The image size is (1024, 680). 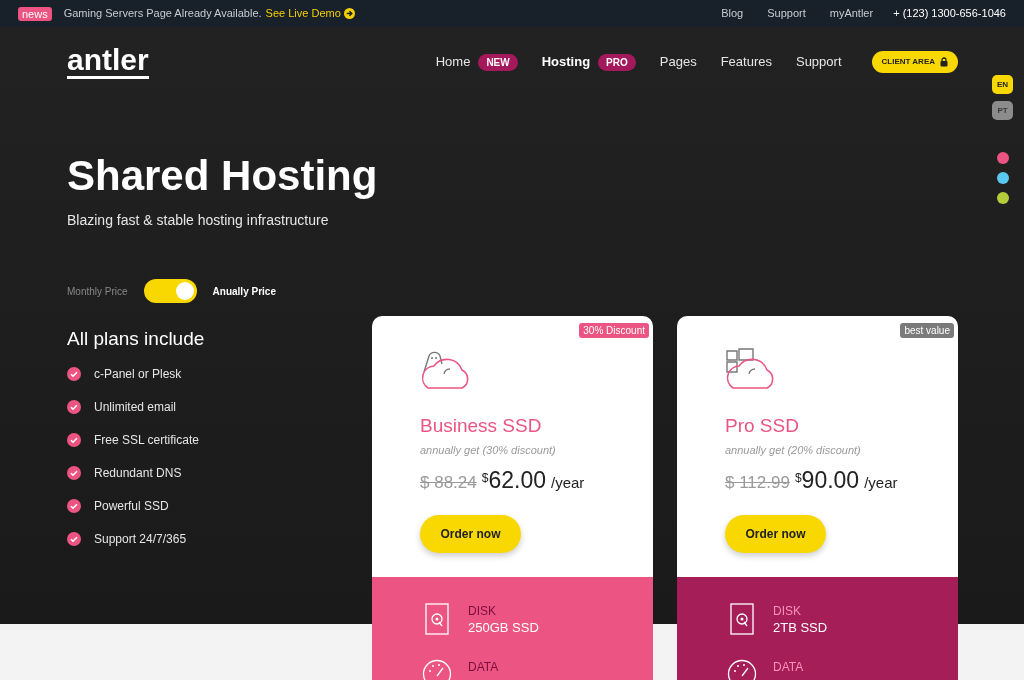 What do you see at coordinates (800, 628) in the screenshot?
I see `spec-value: 2TB SSD` at bounding box center [800, 628].